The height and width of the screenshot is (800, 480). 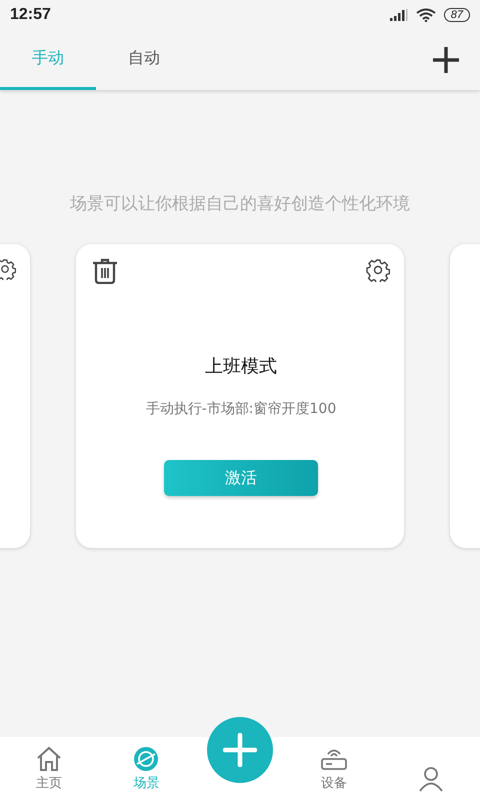 What do you see at coordinates (49, 759) in the screenshot?
I see `home-icon` at bounding box center [49, 759].